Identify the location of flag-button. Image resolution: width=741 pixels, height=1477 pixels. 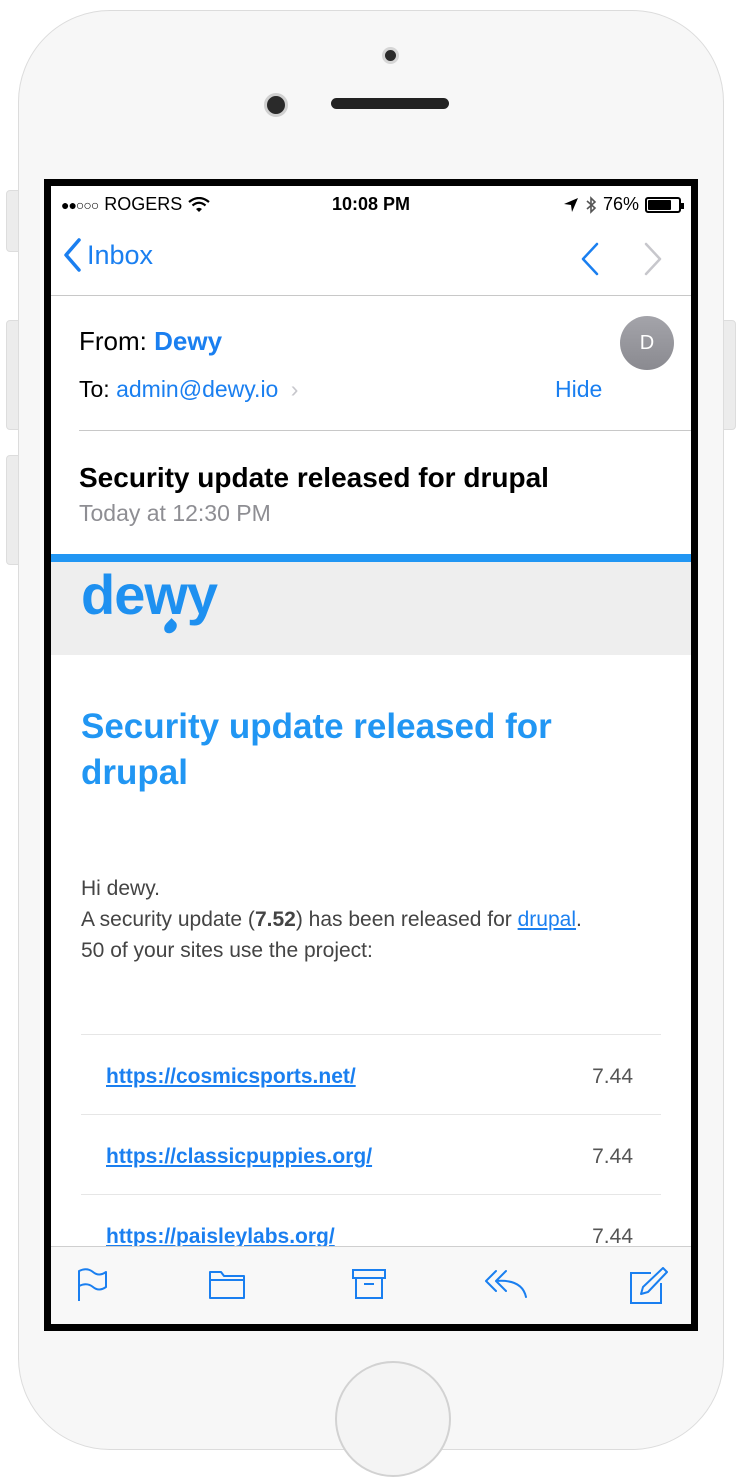
(92, 1287).